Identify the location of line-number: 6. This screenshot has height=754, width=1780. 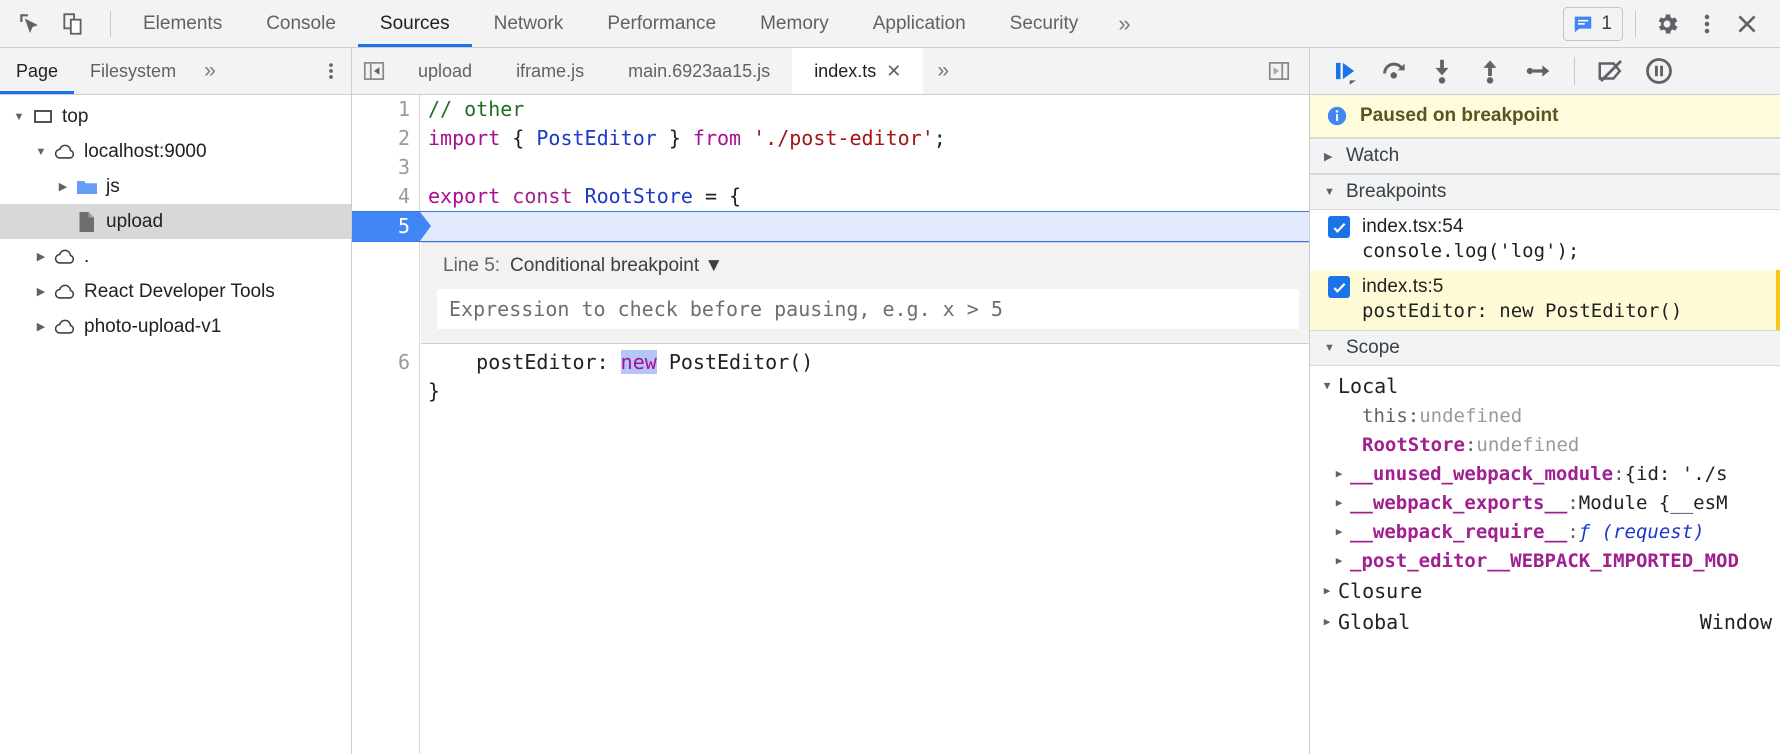
(386, 362).